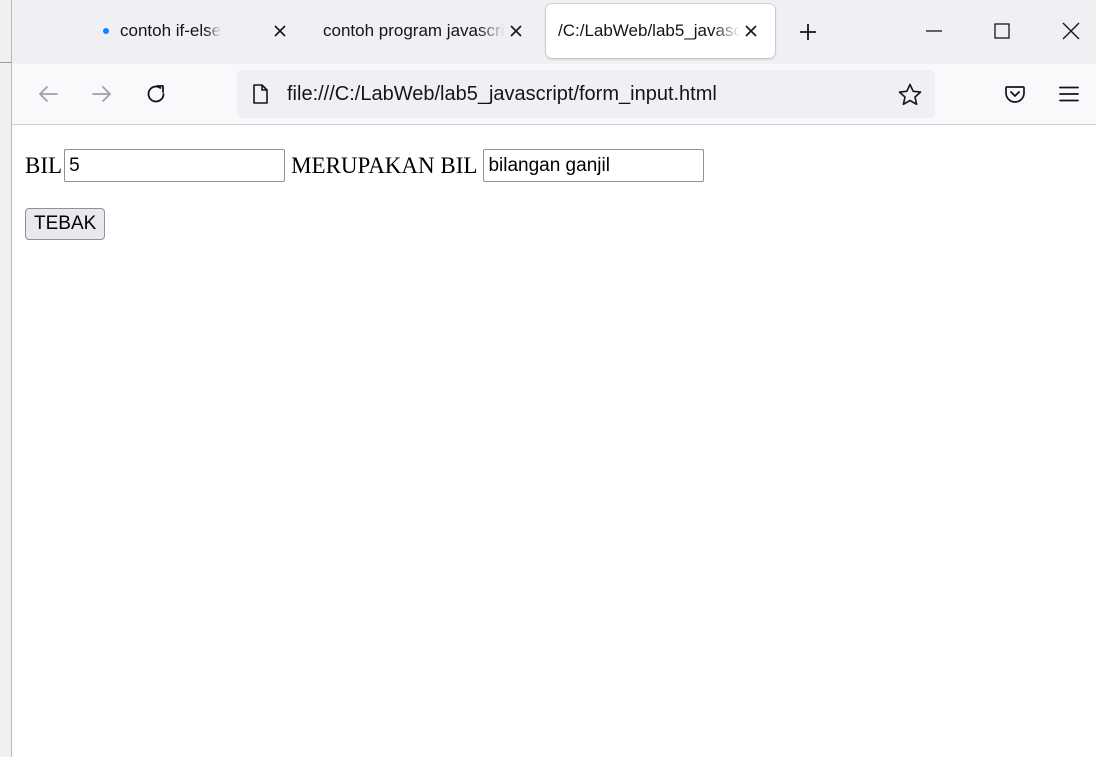 The image size is (1096, 757). What do you see at coordinates (65, 224) in the screenshot?
I see `tebak-button: TEBAK` at bounding box center [65, 224].